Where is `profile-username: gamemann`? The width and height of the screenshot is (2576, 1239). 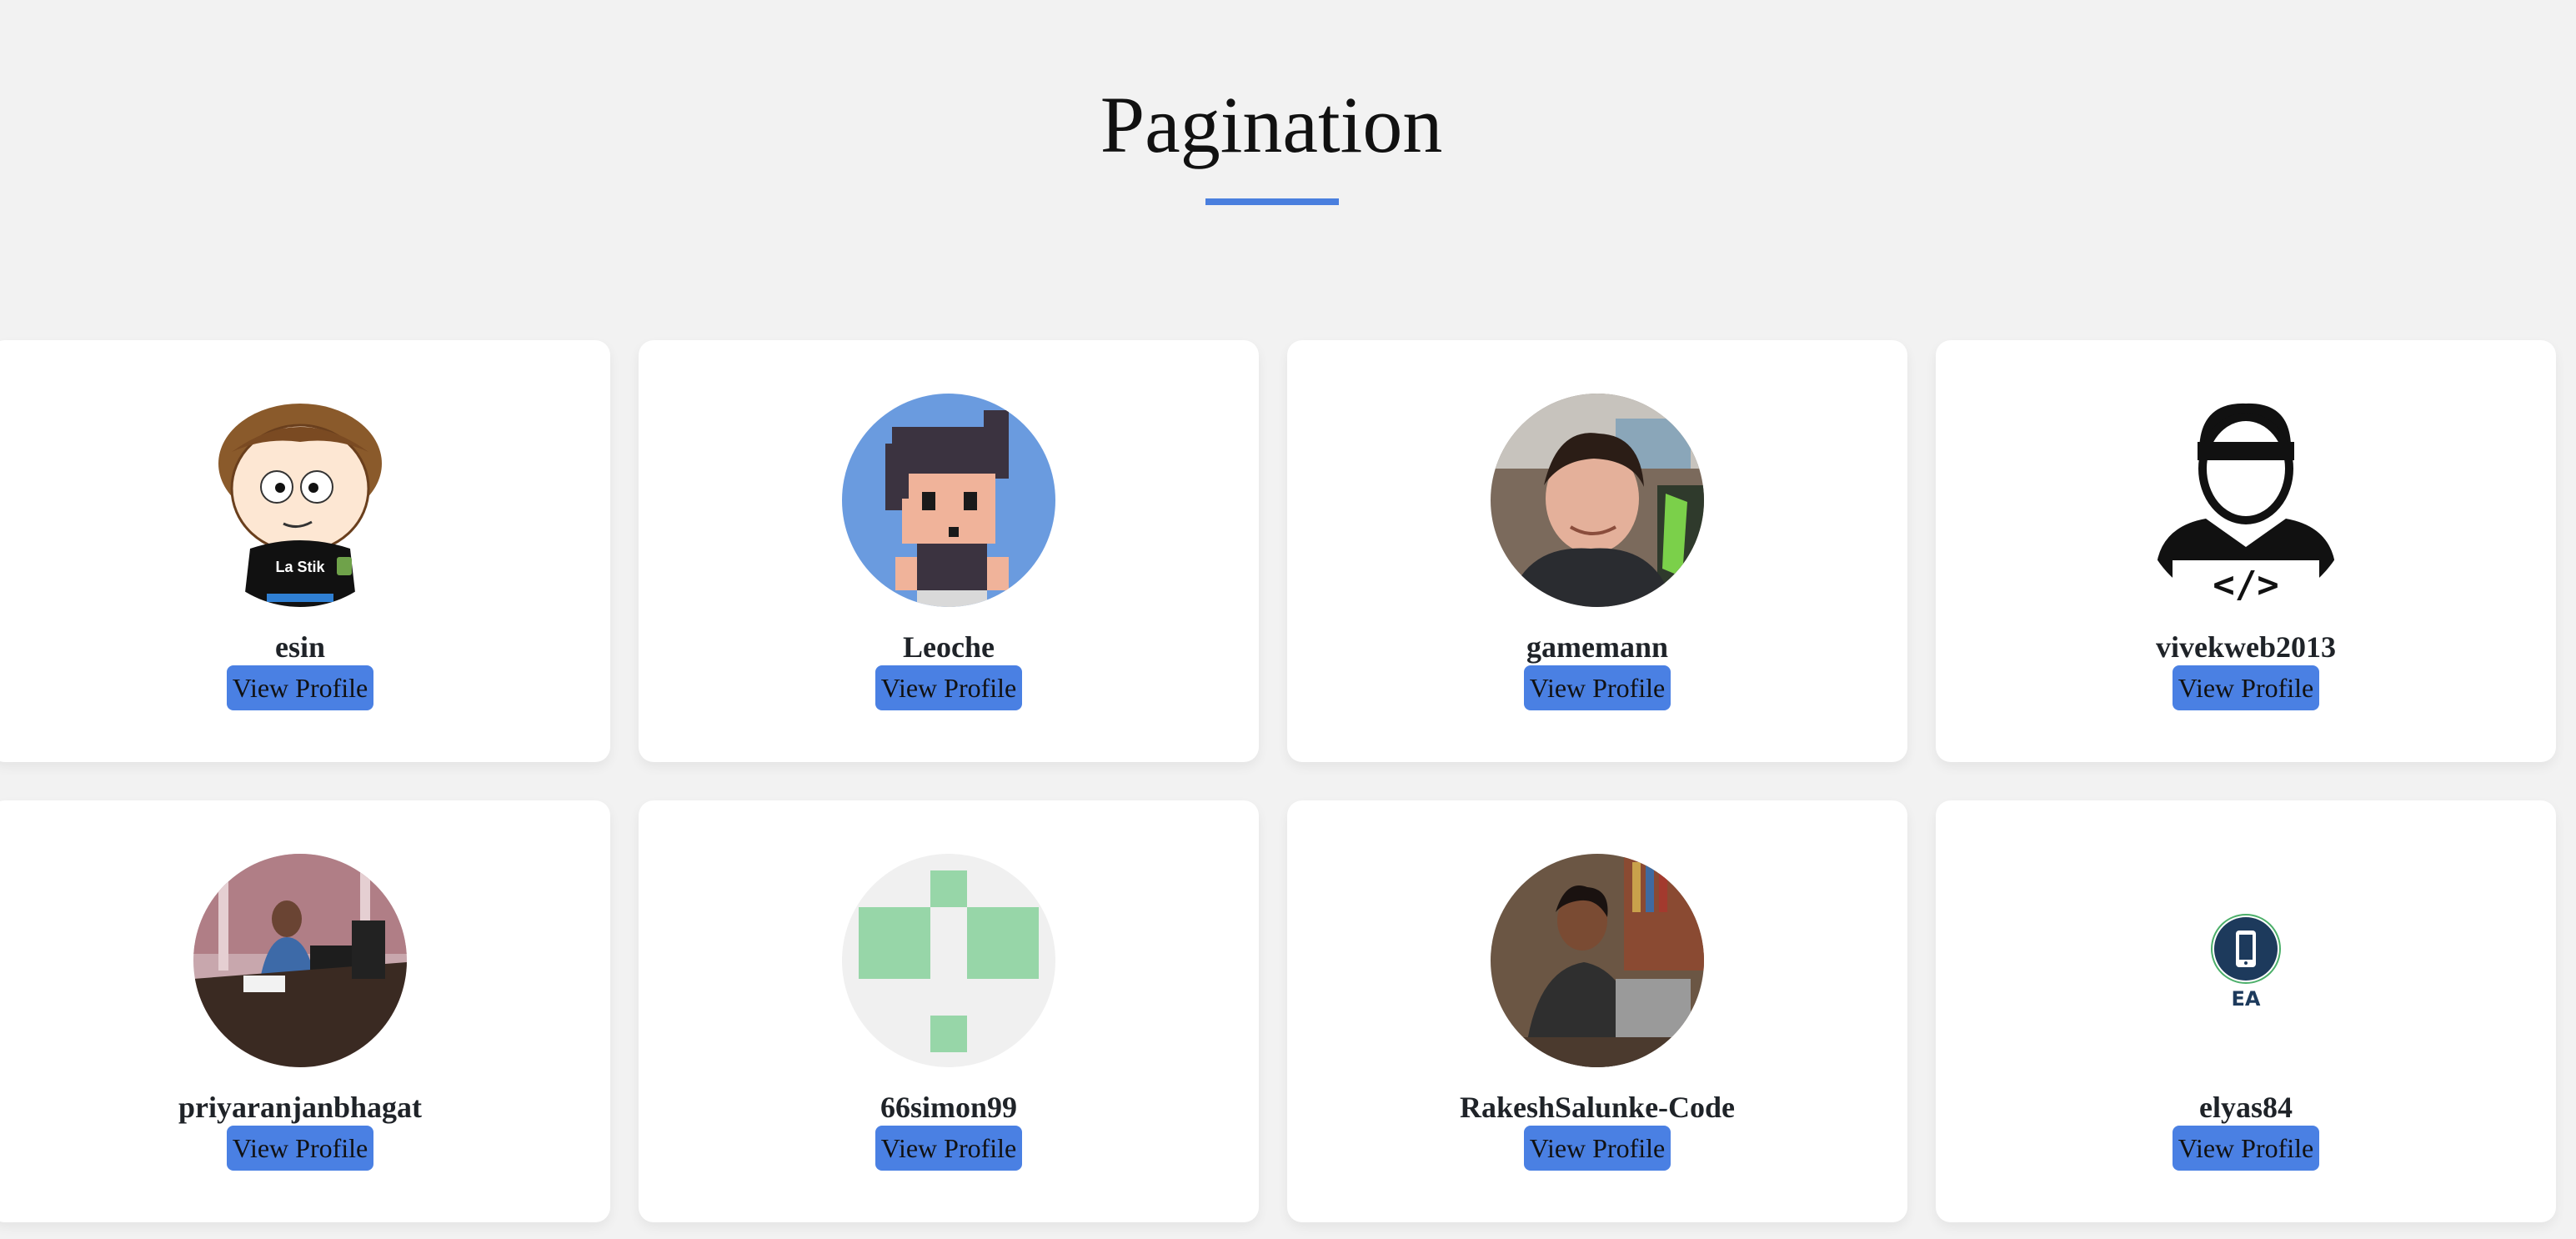 profile-username: gamemann is located at coordinates (1597, 647).